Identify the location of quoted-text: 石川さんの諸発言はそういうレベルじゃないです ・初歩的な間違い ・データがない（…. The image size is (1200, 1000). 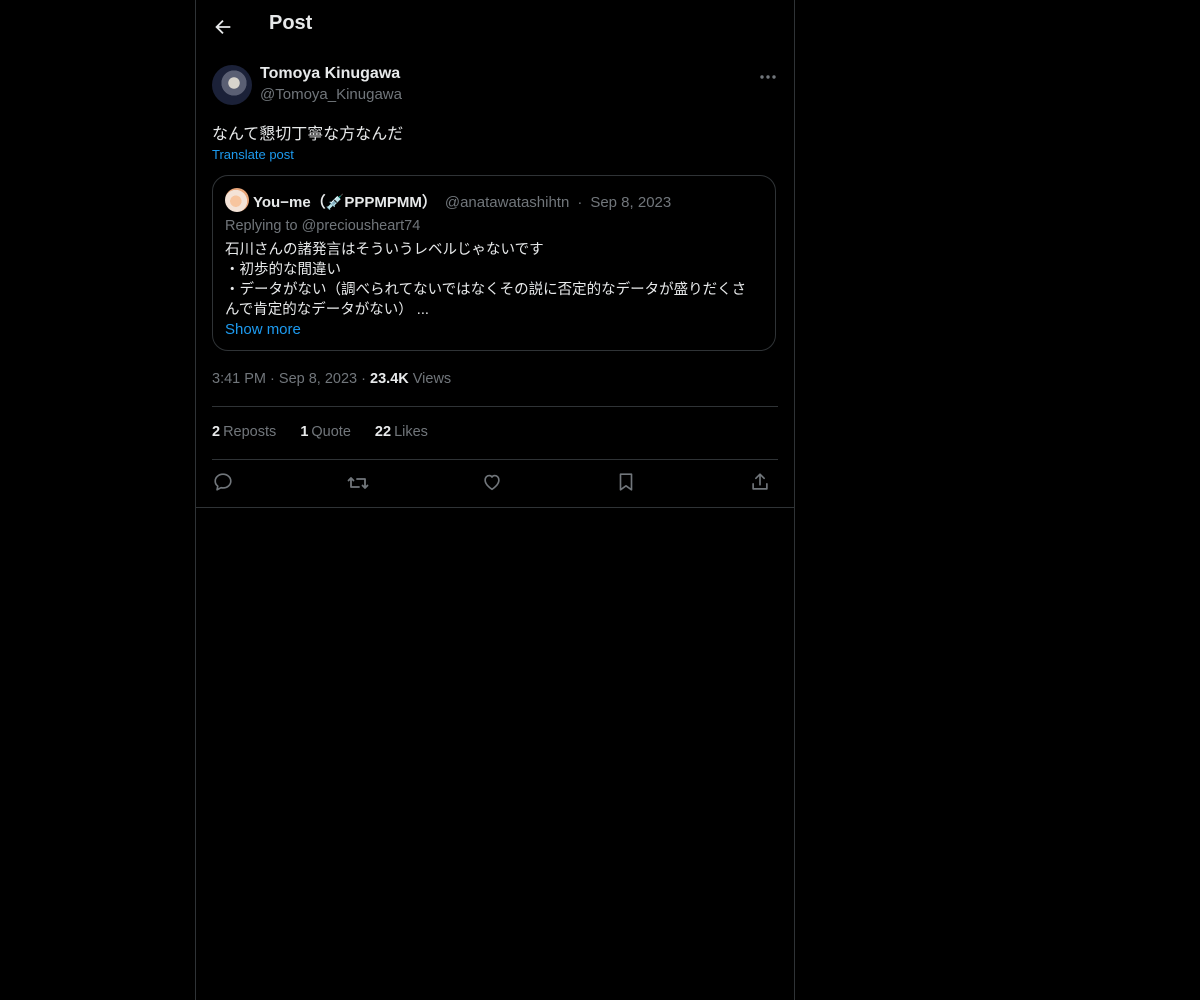
(495, 280).